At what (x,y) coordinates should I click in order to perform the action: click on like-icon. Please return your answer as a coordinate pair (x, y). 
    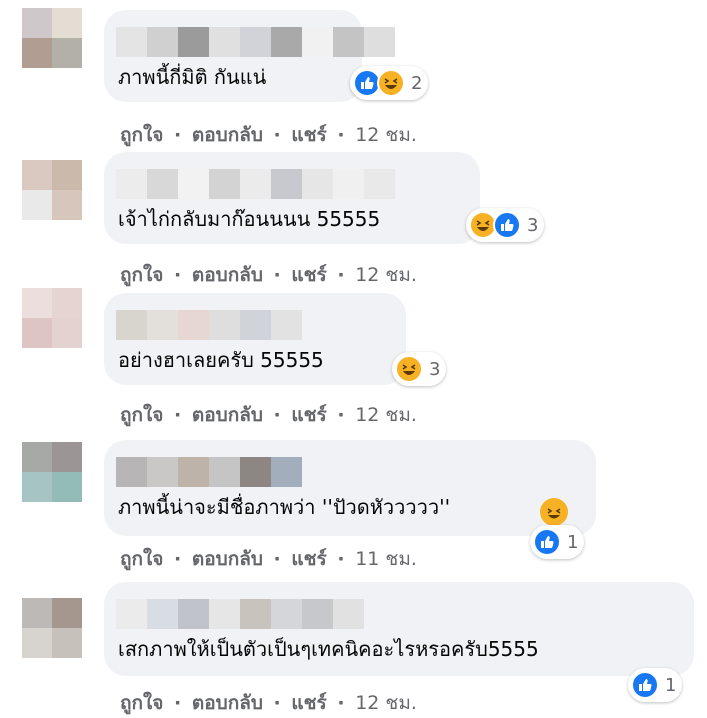
    Looking at the image, I should click on (547, 542).